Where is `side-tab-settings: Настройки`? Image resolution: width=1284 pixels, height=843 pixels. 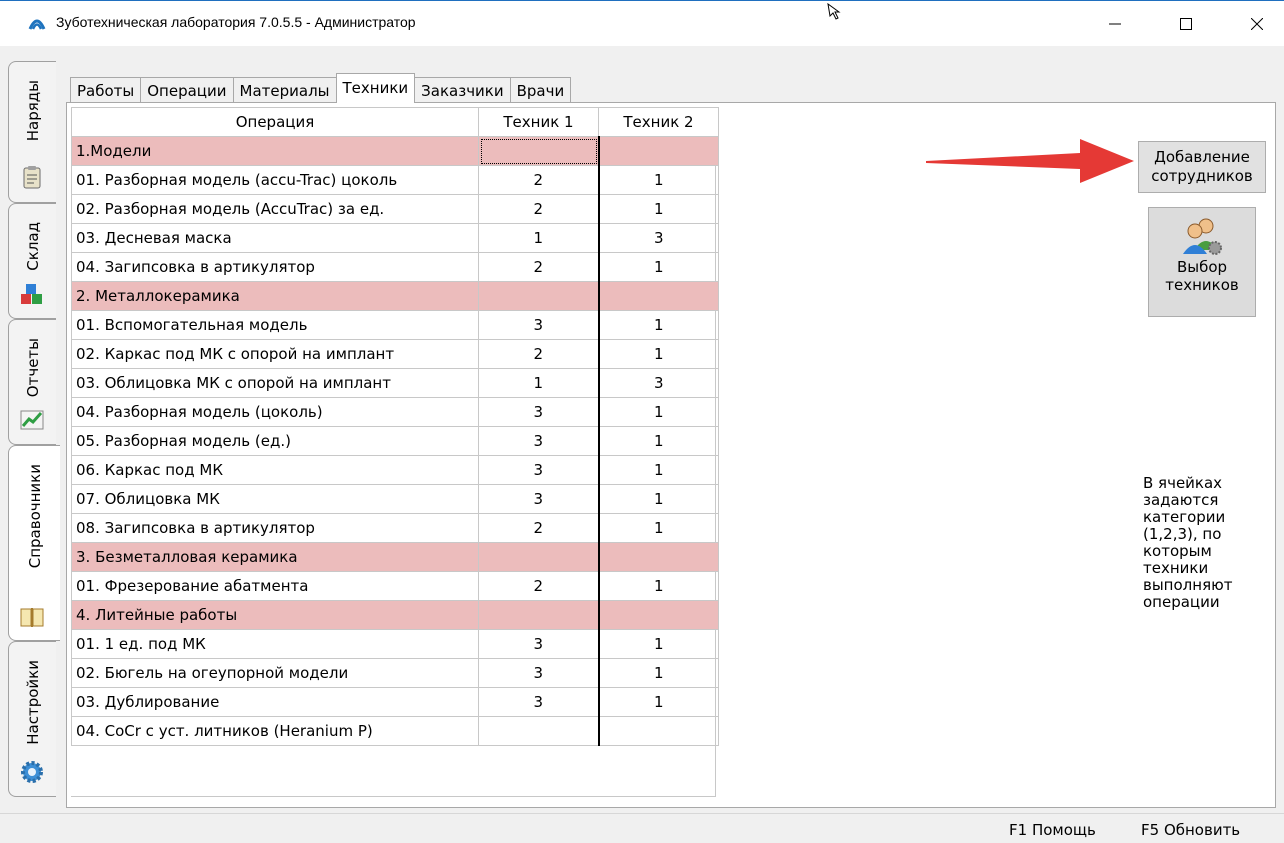
side-tab-settings: Настройки is located at coordinates (32, 719).